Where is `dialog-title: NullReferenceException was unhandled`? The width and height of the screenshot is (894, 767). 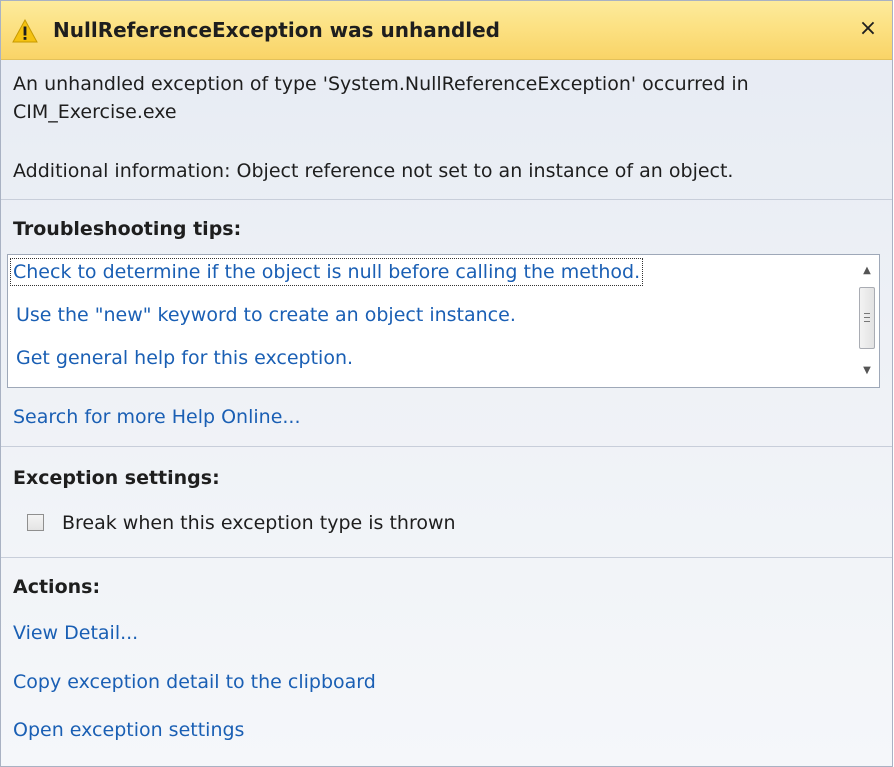
dialog-title: NullReferenceException was unhandled is located at coordinates (277, 30).